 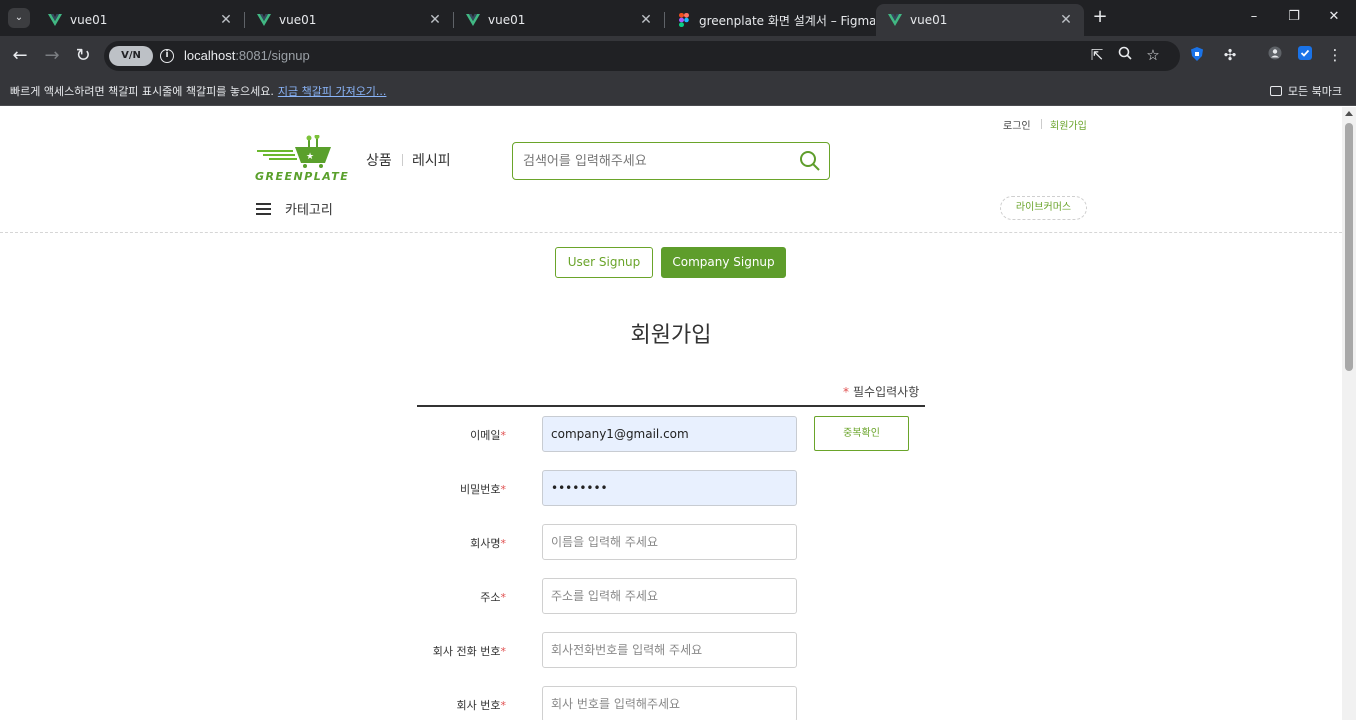 I want to click on email-field, so click(x=669, y=434).